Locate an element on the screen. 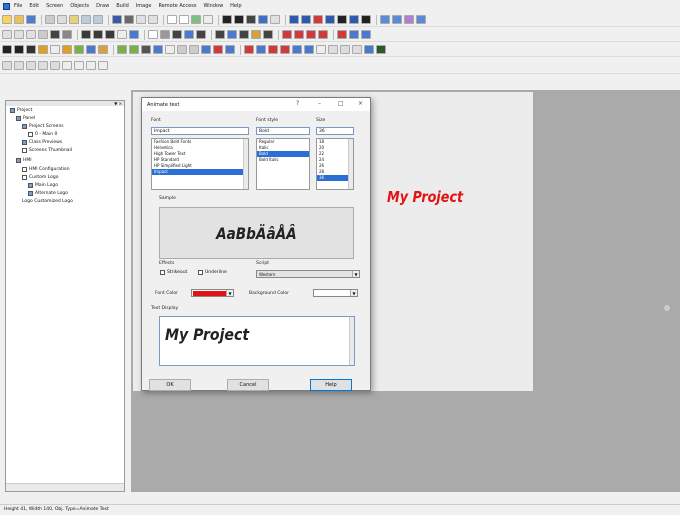 The height and width of the screenshot is (515, 680). alarm-control-icon is located at coordinates (309, 49).